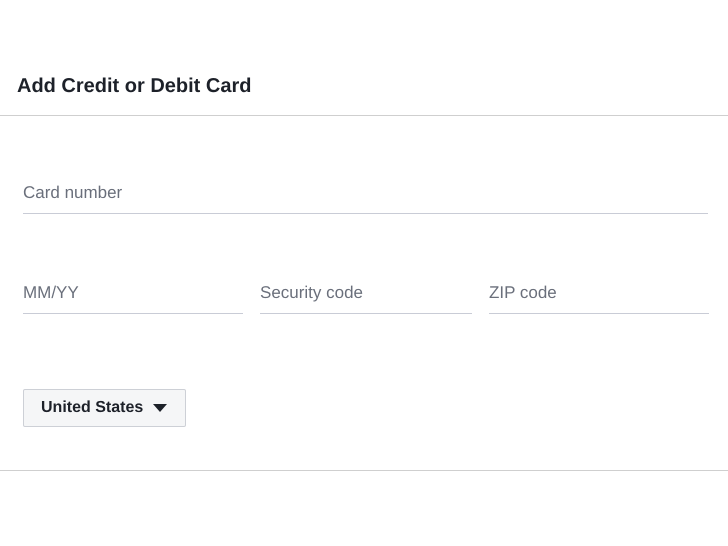 The width and height of the screenshot is (728, 546). I want to click on input-field: ZIP code, so click(599, 298).